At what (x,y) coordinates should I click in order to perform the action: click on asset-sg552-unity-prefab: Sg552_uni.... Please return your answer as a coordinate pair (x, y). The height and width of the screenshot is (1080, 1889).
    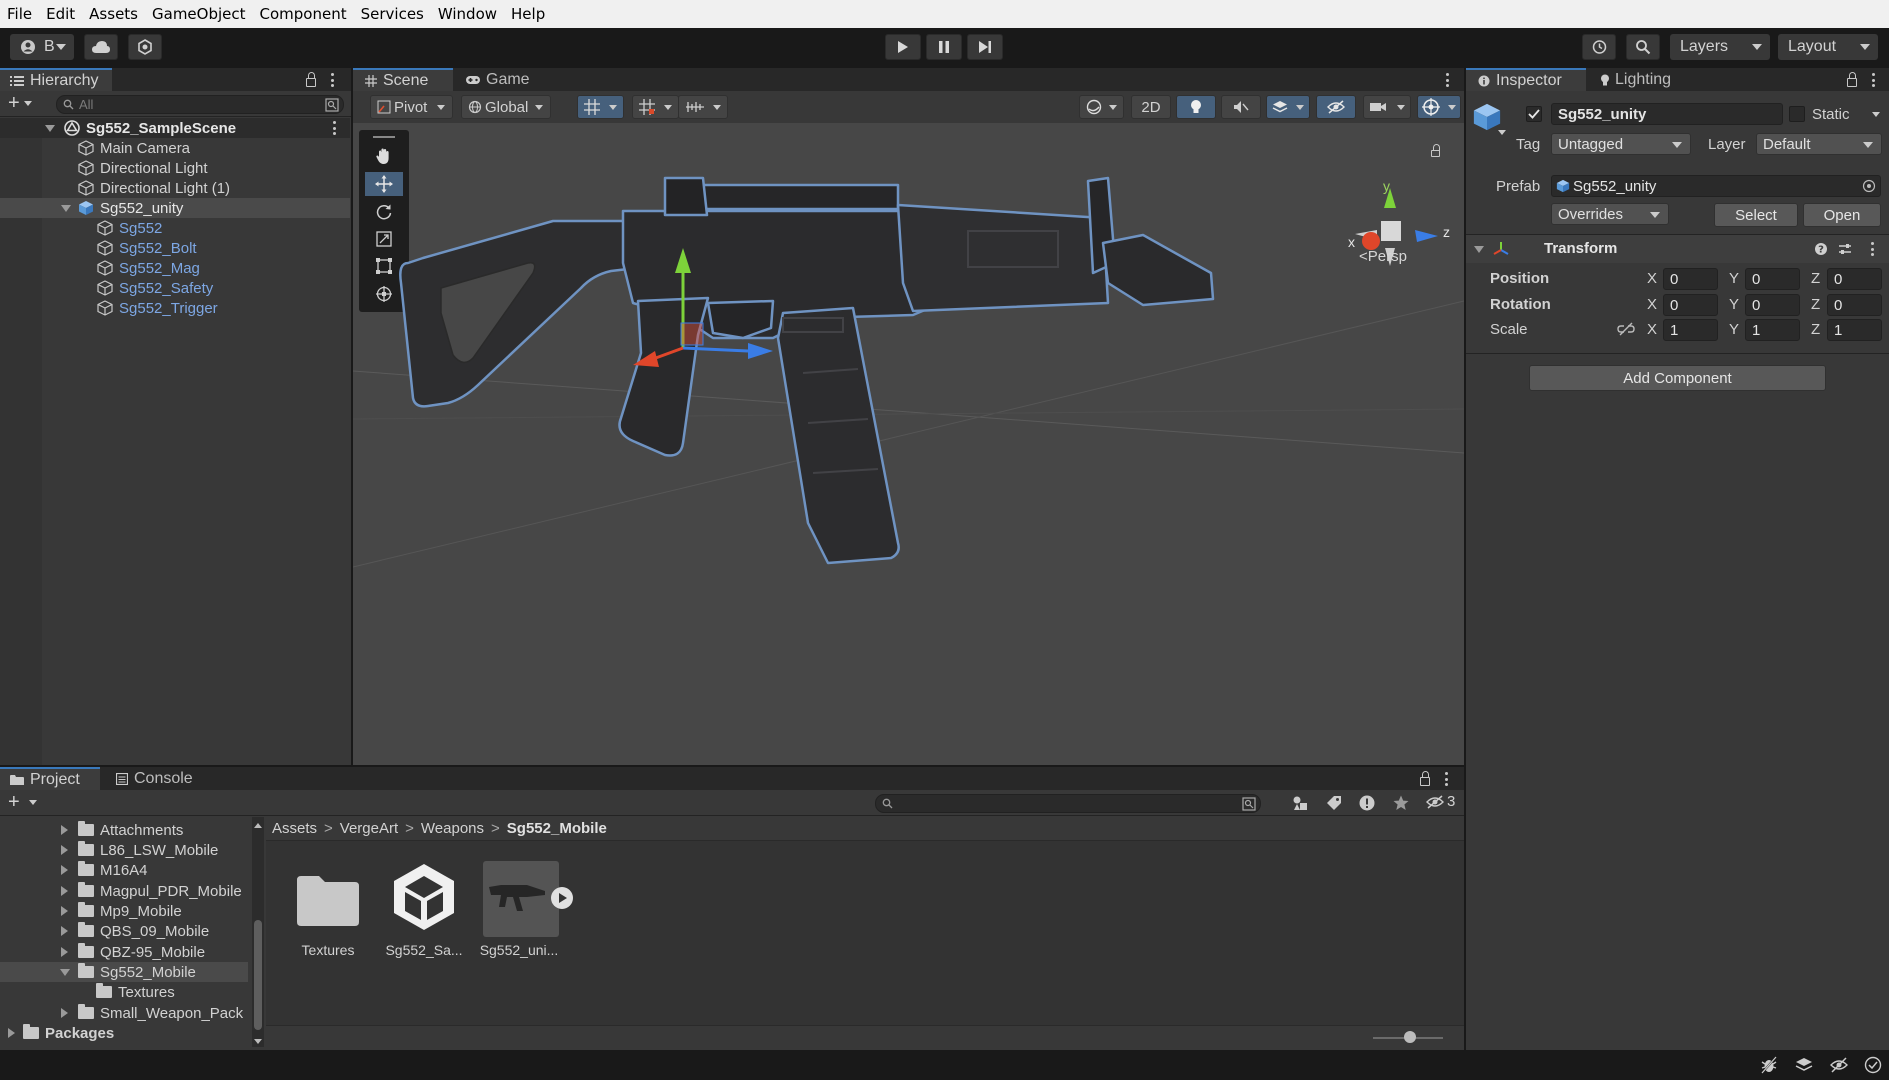
    Looking at the image, I should click on (524, 912).